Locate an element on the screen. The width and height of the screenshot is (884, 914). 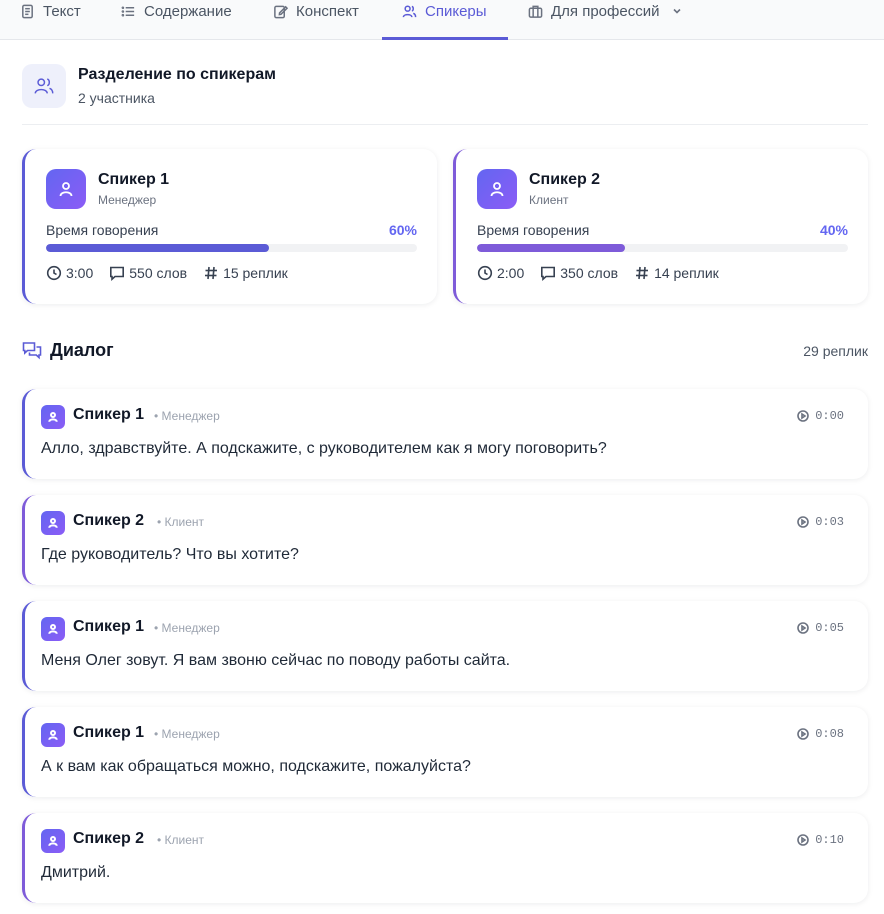
dialog-count: 29 реплик is located at coordinates (835, 351).